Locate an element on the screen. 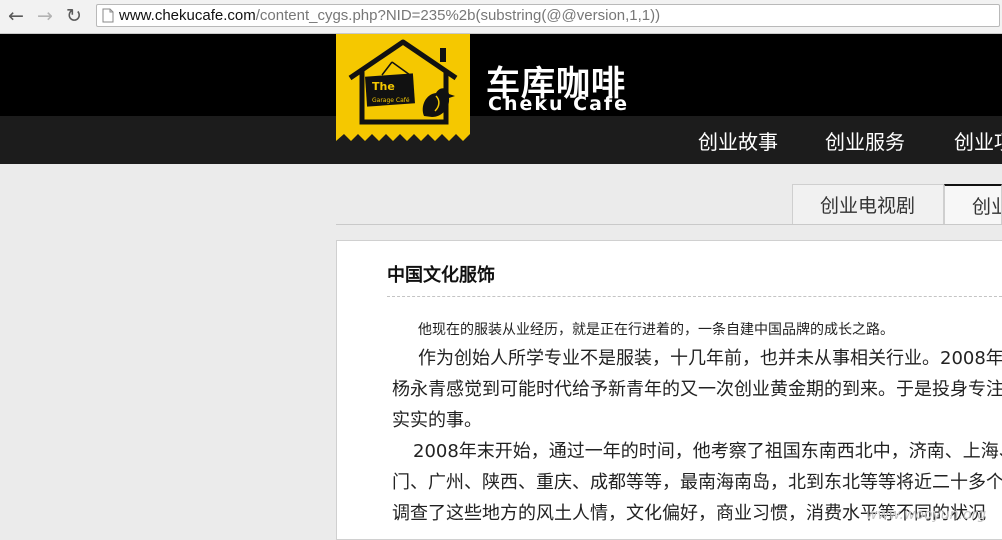 Image resolution: width=1002 pixels, height=540 pixels. article-intro: 他现在的服装从业经历，就是正在行进着的，一条自建中国品牌的成长之路。 is located at coordinates (656, 330).